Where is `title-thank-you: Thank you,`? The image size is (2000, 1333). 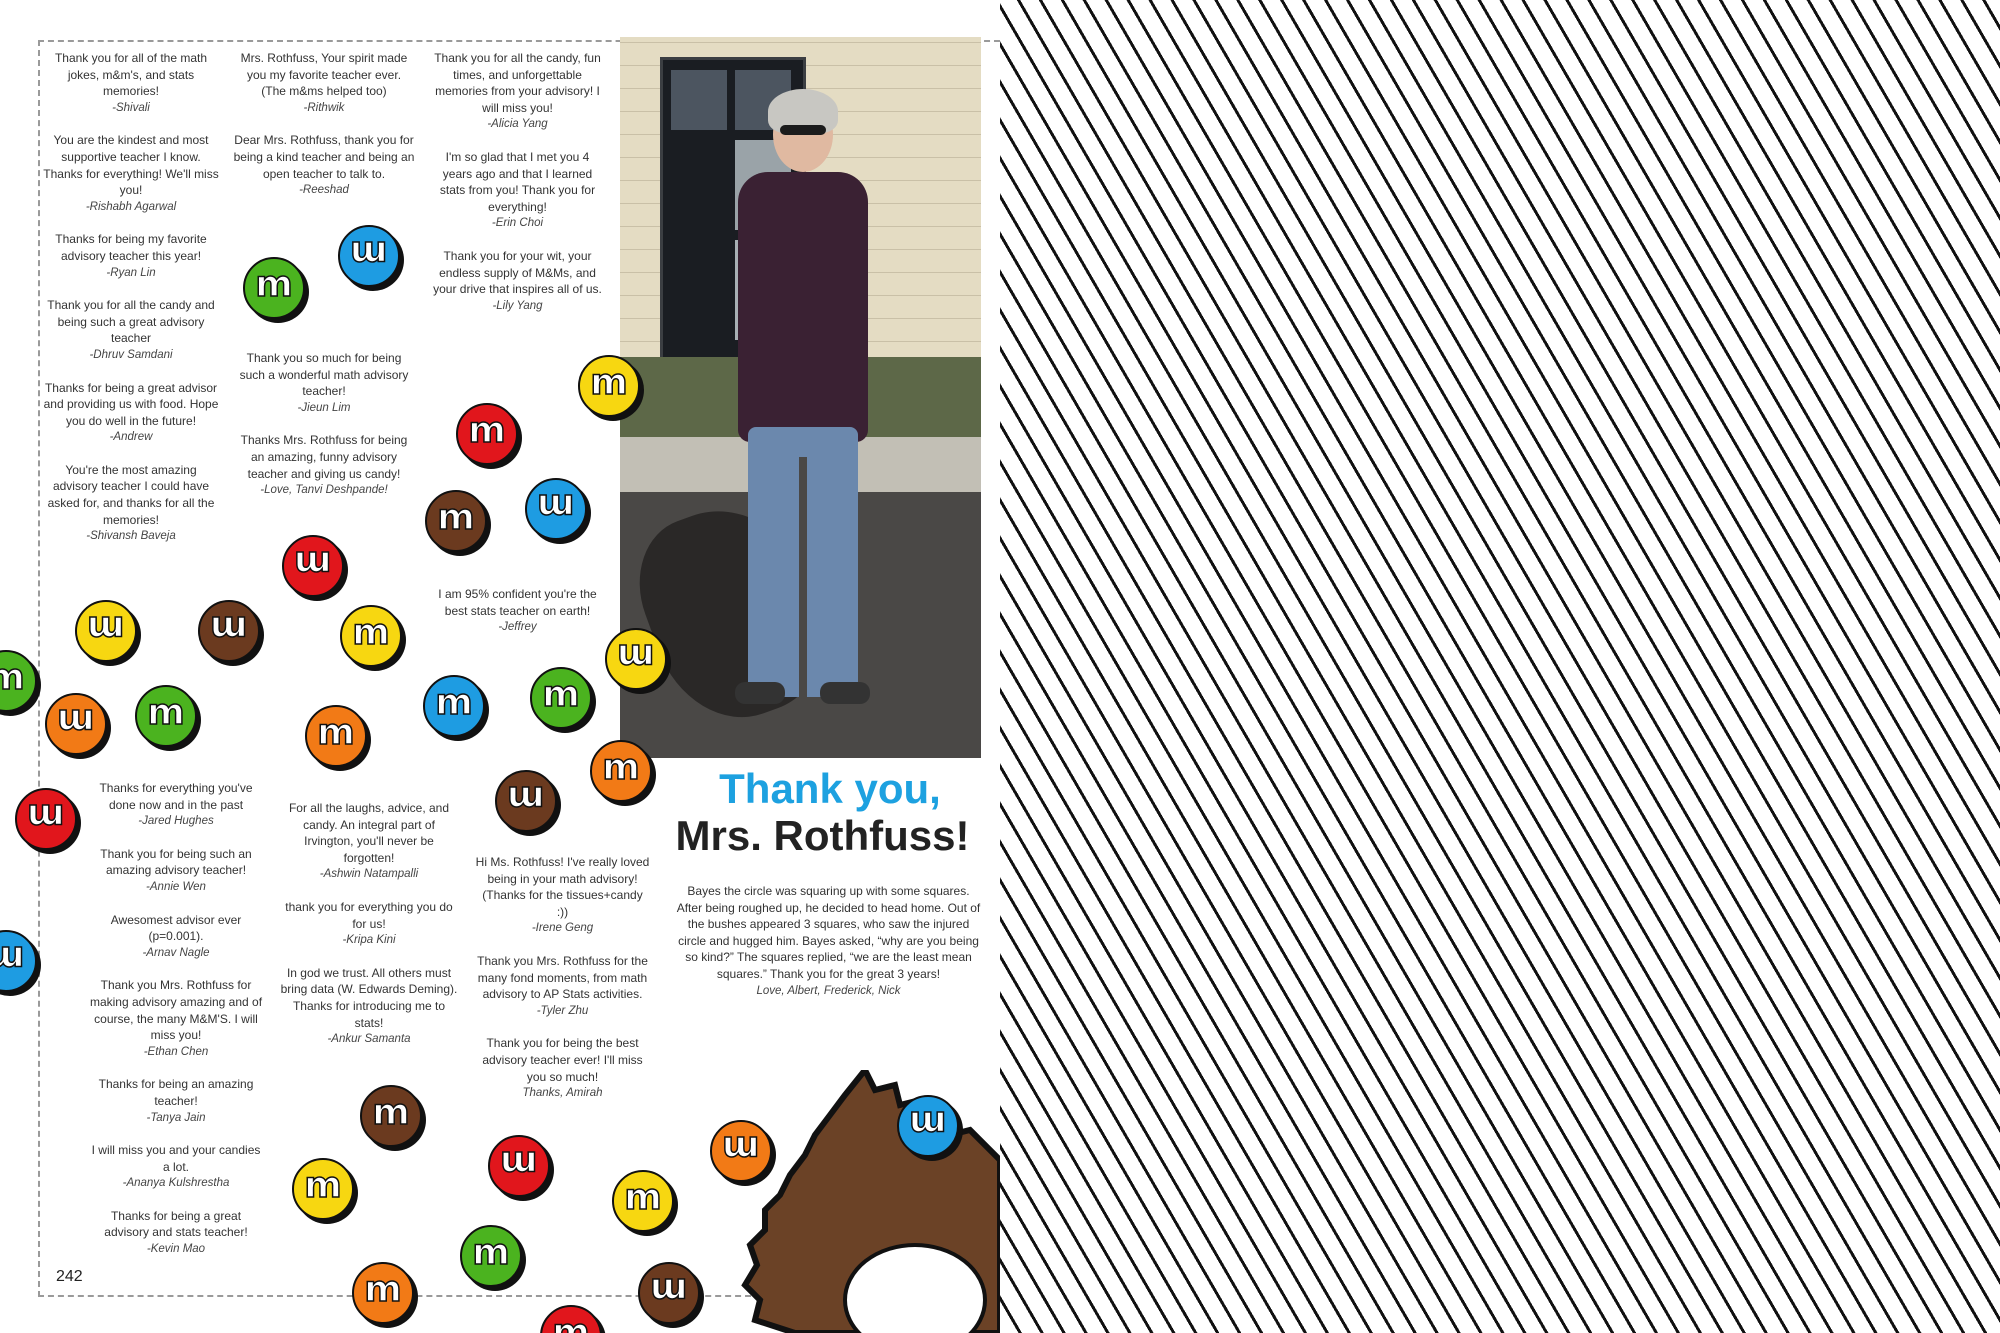
title-thank-you: Thank you, is located at coordinates (830, 788).